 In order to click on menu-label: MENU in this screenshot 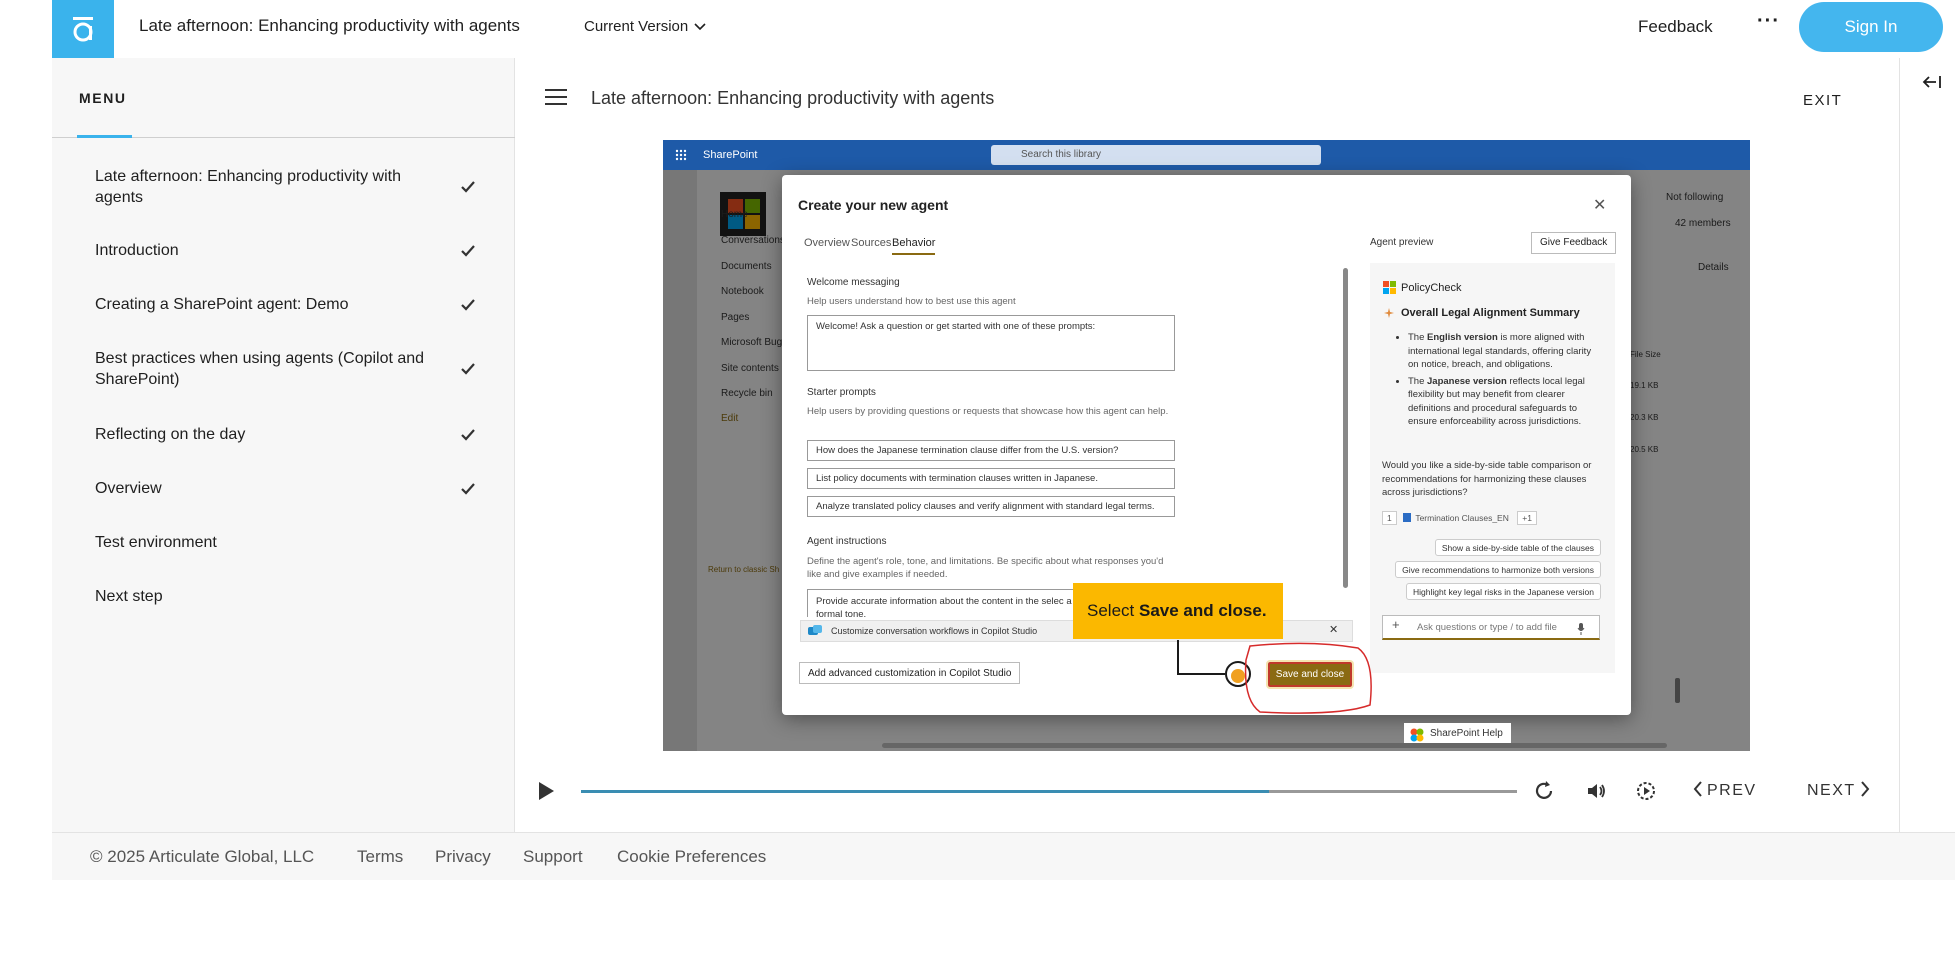, I will do `click(103, 98)`.